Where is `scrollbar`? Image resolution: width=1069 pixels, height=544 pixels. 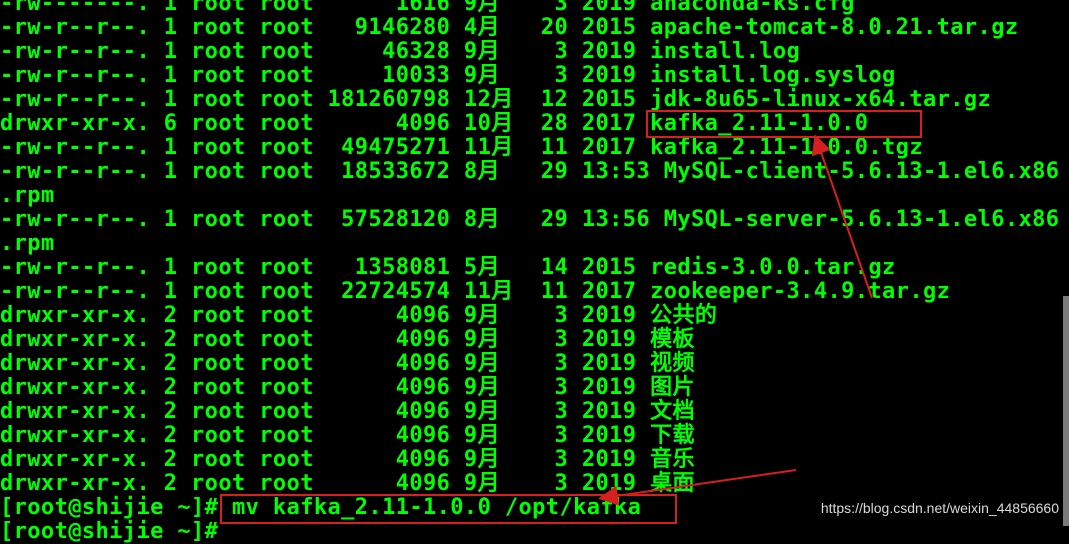 scrollbar is located at coordinates (1066, 411).